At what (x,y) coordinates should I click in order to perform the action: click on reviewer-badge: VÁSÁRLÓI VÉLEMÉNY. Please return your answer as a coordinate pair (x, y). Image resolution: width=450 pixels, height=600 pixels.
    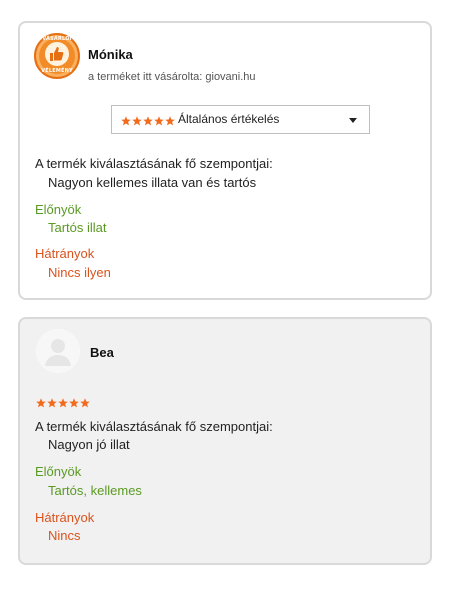
    Looking at the image, I should click on (57, 56).